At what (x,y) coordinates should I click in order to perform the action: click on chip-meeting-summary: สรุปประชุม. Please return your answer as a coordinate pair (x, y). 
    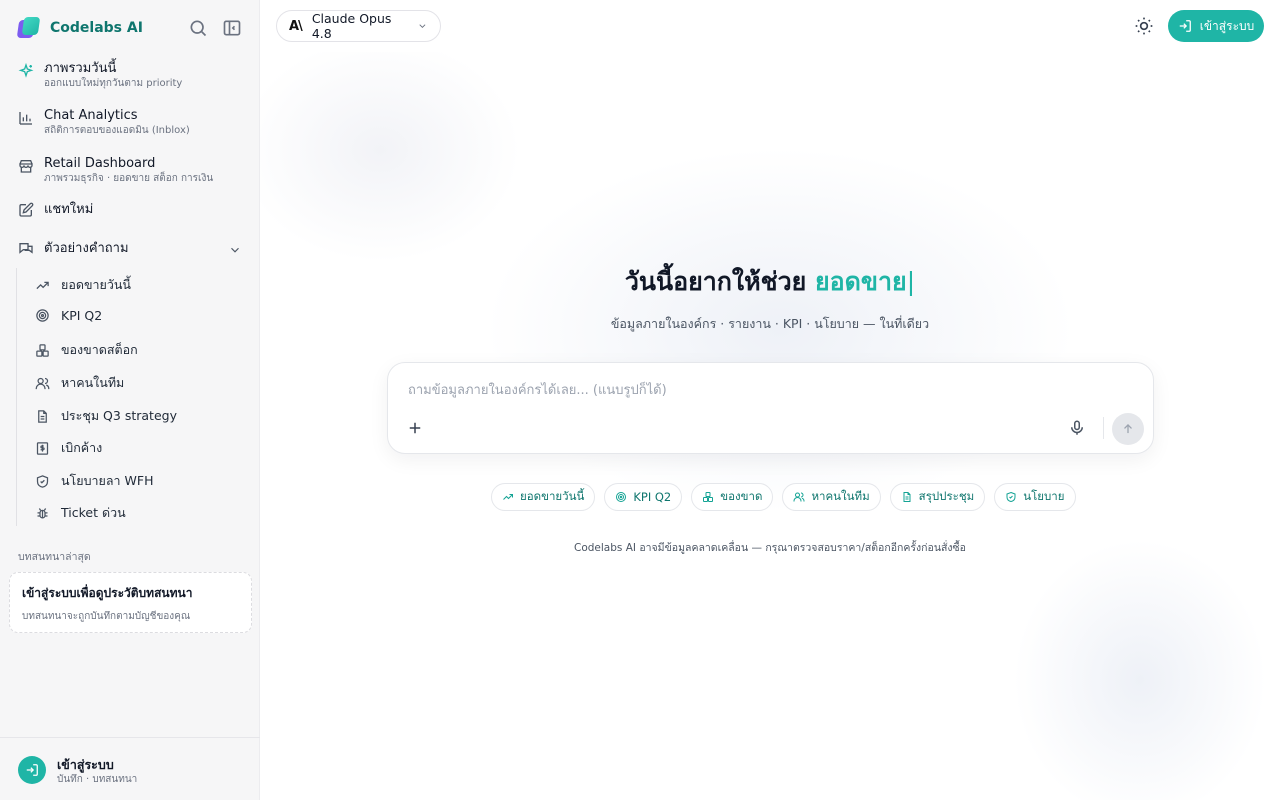
    Looking at the image, I should click on (937, 497).